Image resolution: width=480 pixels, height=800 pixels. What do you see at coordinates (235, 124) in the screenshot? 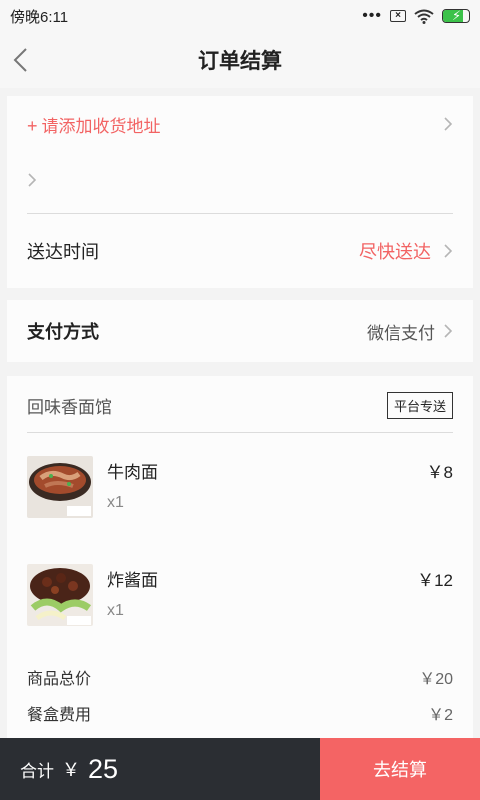
I see `add-address-label: + 请添加收货地址` at bounding box center [235, 124].